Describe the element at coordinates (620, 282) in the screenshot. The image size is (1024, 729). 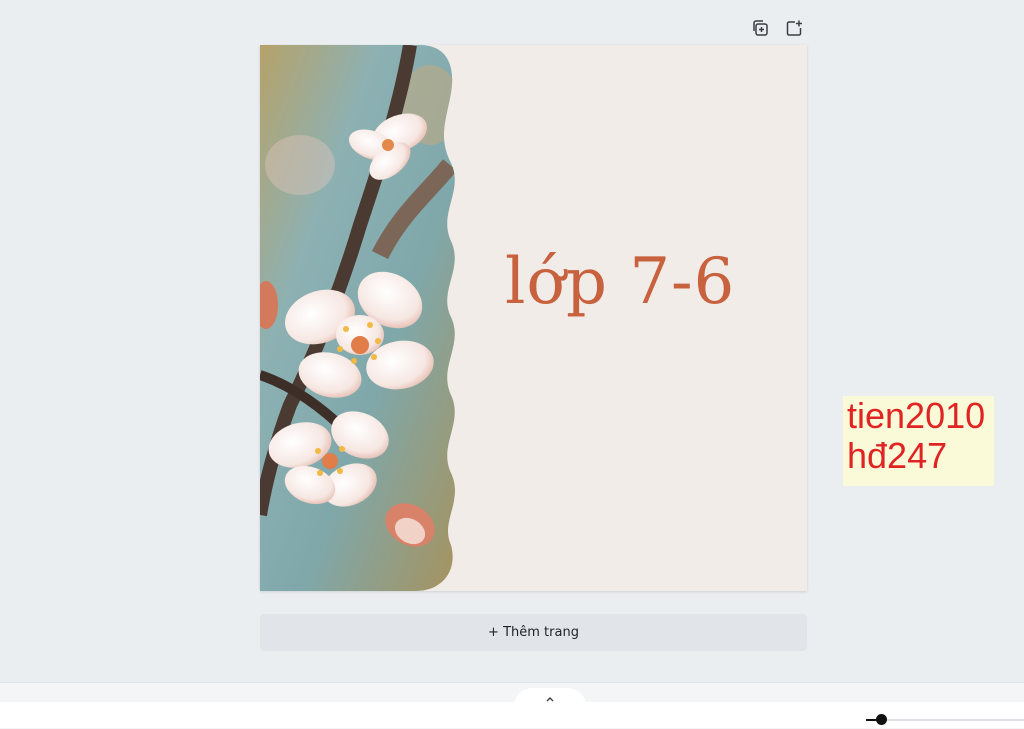
I see `design-title-text: lớp 7-6` at that location.